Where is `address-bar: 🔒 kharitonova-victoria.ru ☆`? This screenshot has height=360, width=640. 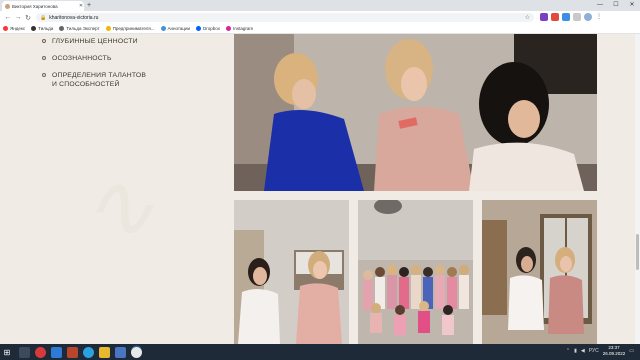 address-bar: 🔒 kharitonova-victoria.ru ☆ is located at coordinates (285, 17).